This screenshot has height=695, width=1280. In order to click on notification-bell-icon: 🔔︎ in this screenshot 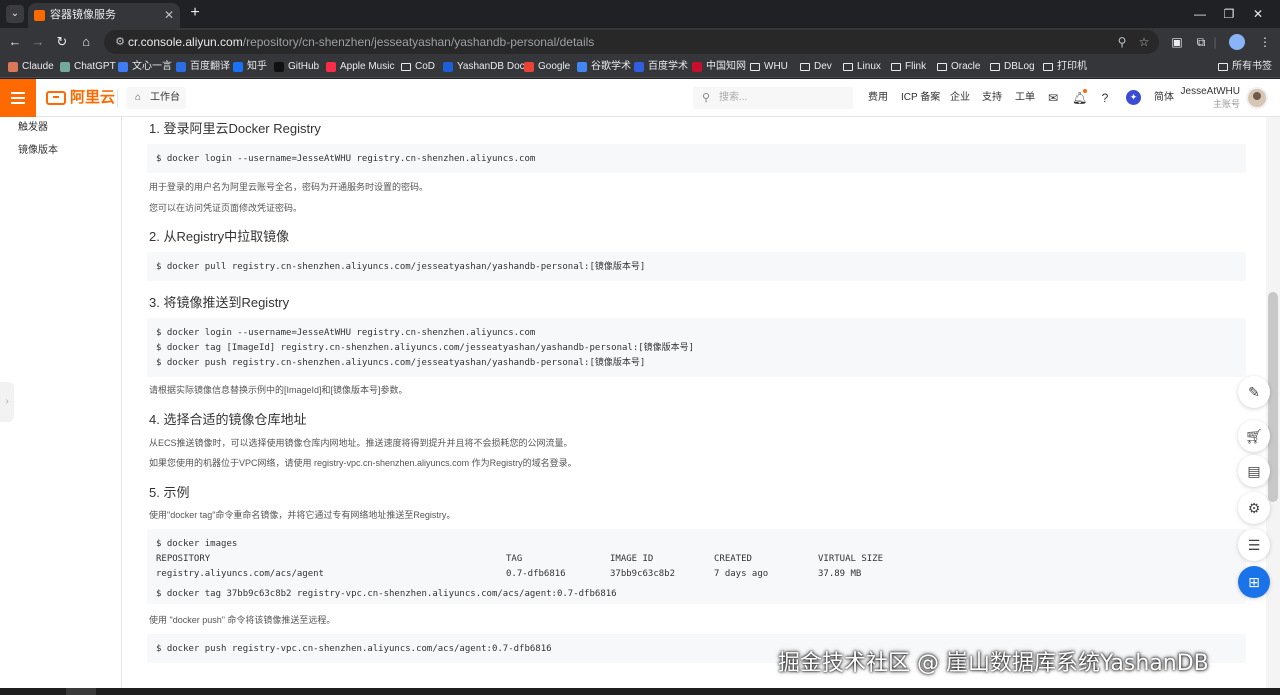, I will do `click(1079, 98)`.